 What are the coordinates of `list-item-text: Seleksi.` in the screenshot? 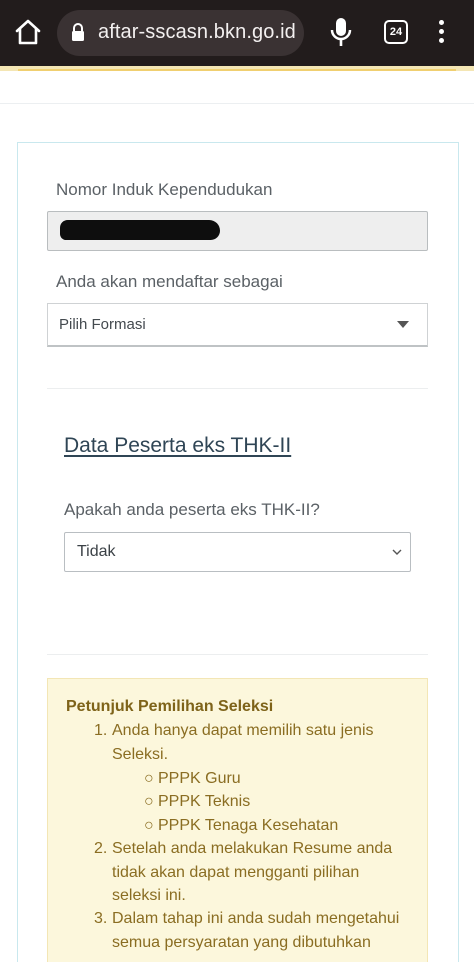 It's located at (140, 754).